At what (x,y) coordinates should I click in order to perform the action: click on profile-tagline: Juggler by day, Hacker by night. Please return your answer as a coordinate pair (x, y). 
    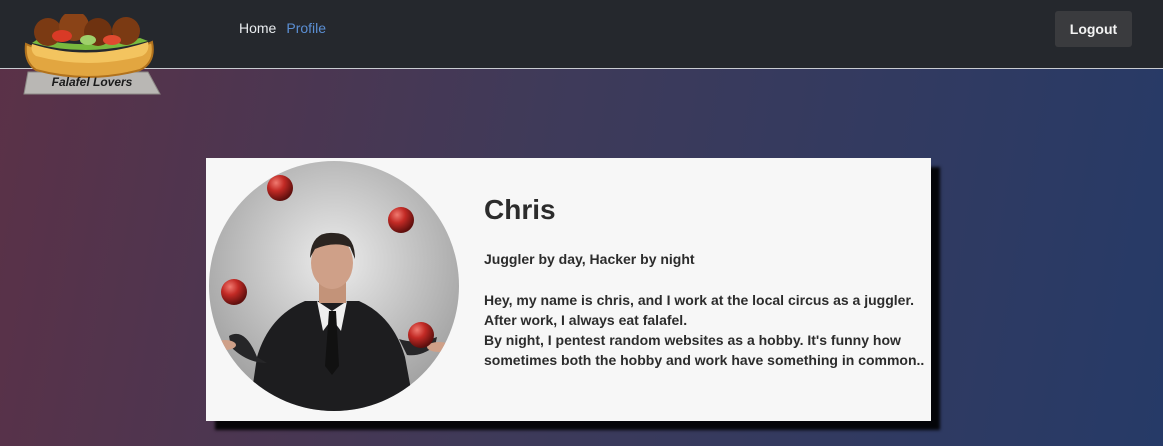
    Looking at the image, I should click on (589, 259).